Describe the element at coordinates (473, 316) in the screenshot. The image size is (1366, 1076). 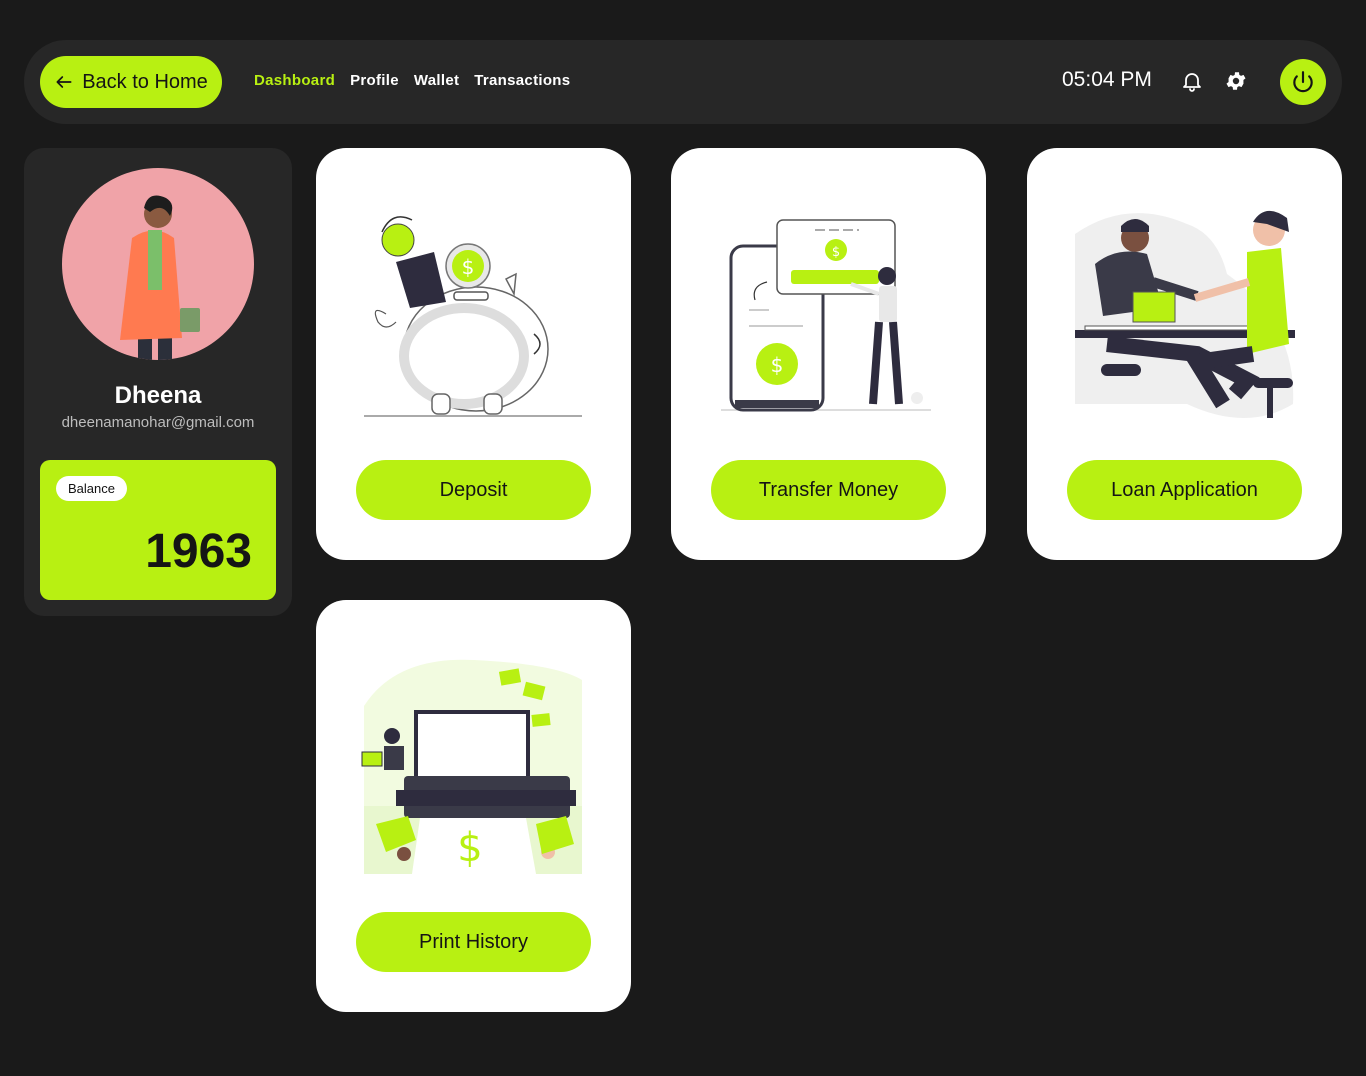
I see `piggy-bank-illustration: $` at that location.